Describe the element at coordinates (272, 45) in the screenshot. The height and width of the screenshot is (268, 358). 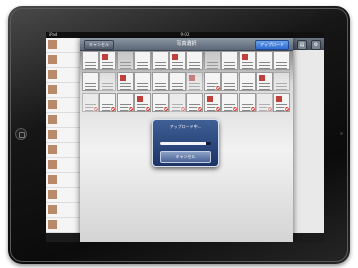
I see `upload-button: アップロード` at that location.